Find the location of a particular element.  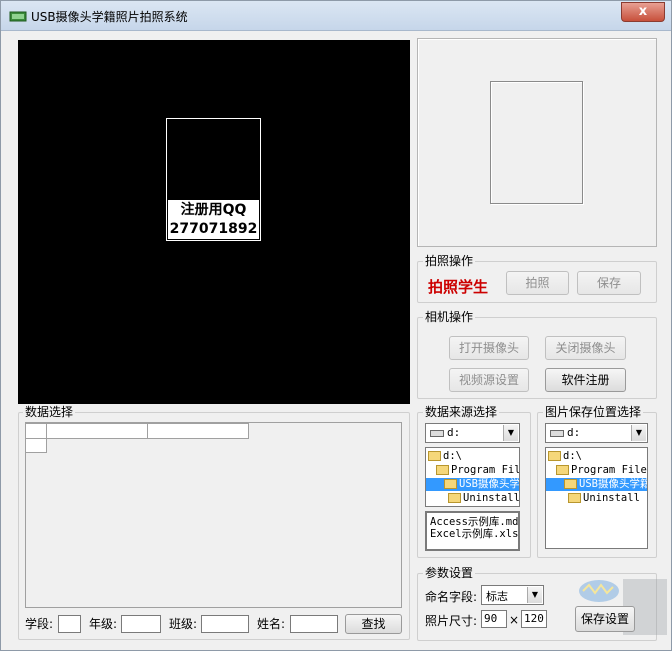

save-location-drive-select: d: ▼ is located at coordinates (596, 433).